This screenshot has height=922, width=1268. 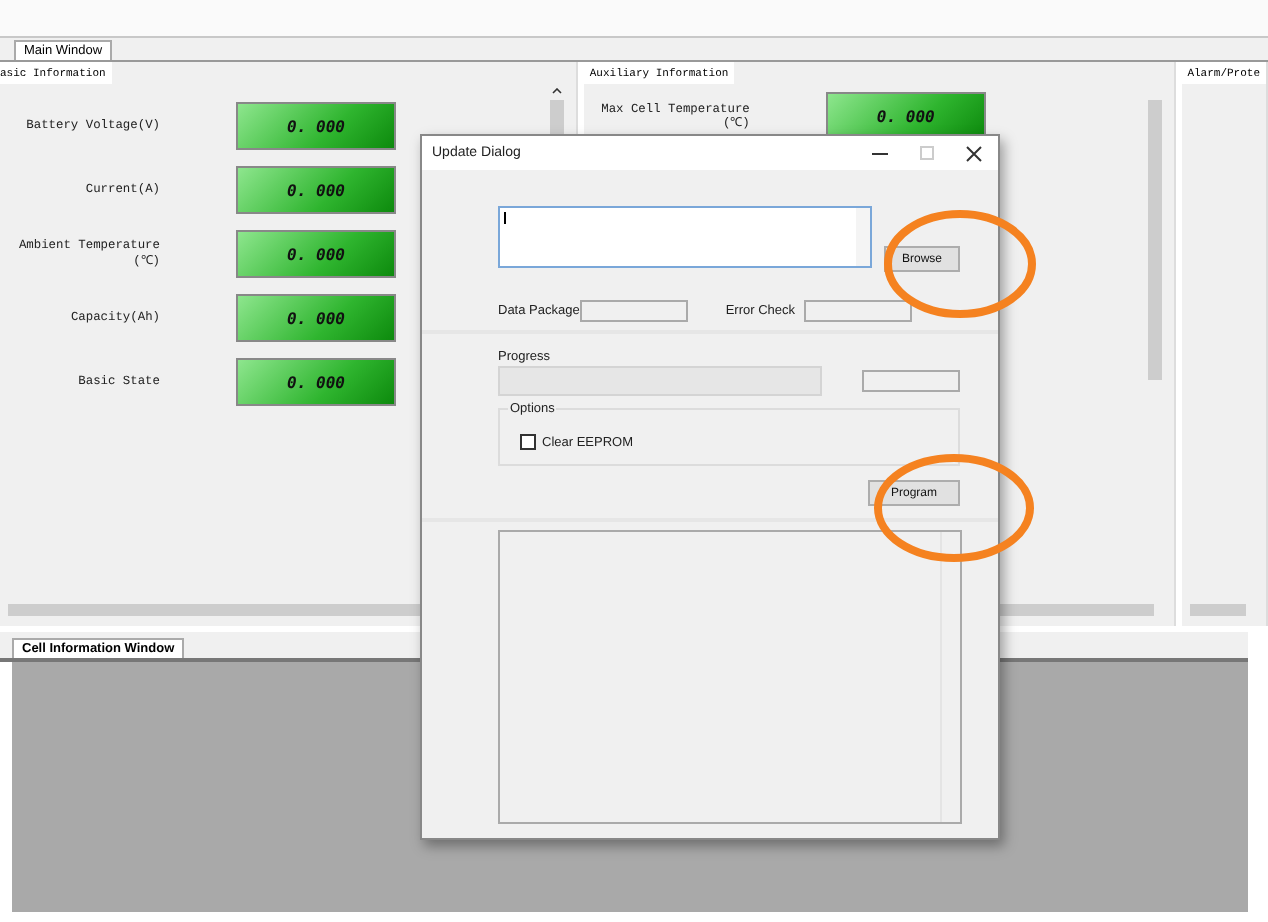 I want to click on data-package-field, so click(x=633, y=311).